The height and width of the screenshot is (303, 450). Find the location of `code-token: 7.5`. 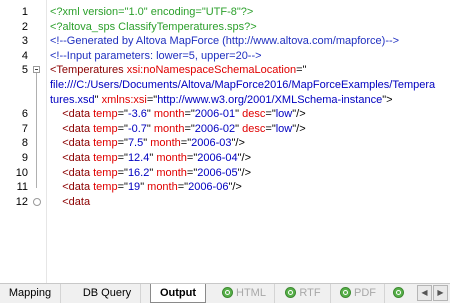

code-token: 7.5 is located at coordinates (135, 143).